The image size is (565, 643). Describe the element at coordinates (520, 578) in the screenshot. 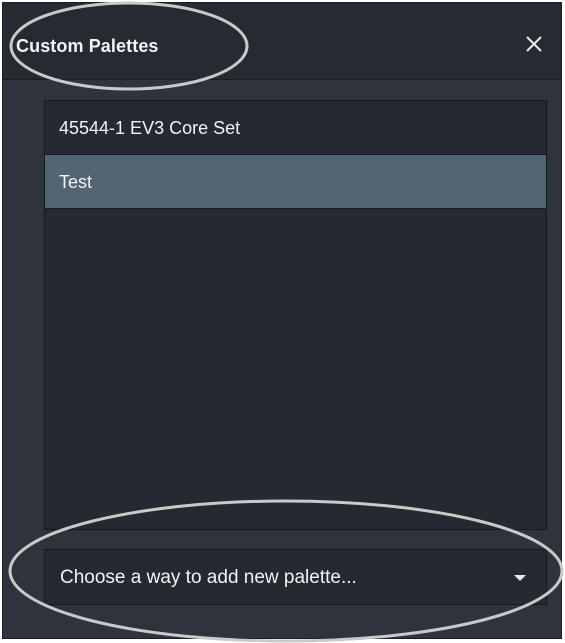

I see `chevron-down-icon` at that location.